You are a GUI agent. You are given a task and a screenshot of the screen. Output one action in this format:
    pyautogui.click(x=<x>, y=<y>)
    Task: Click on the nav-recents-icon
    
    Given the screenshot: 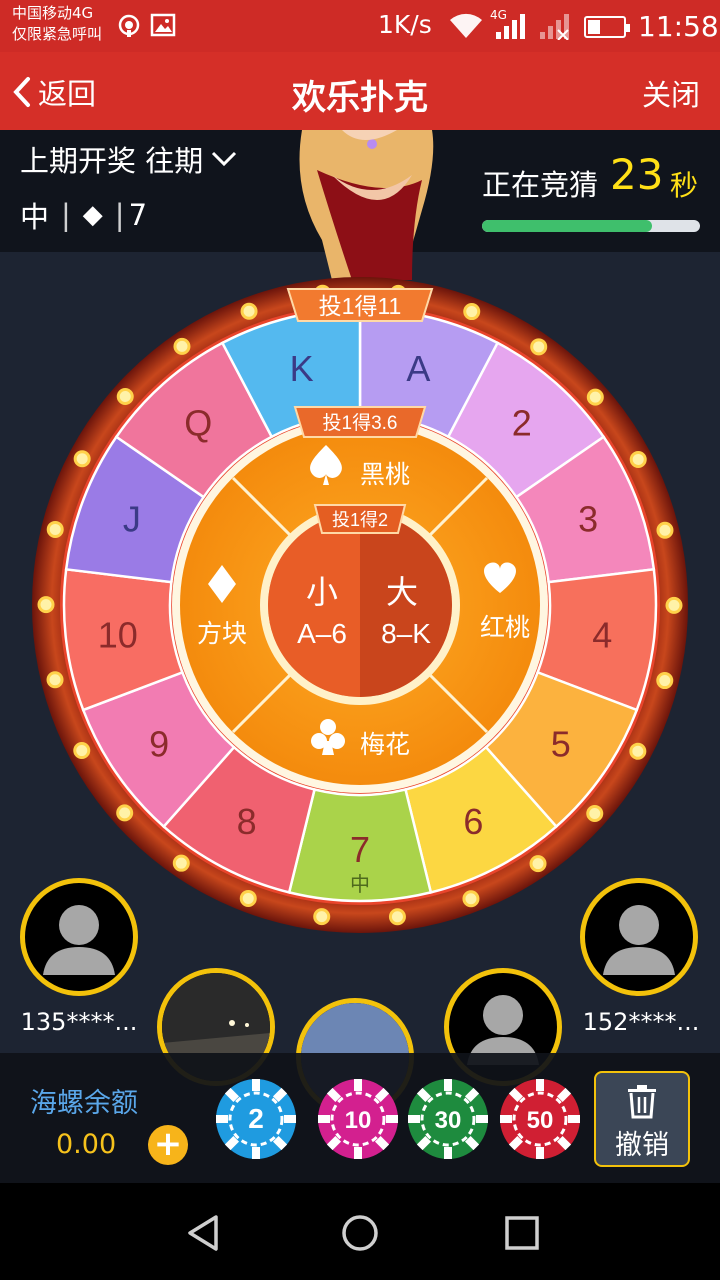 What is the action you would take?
    pyautogui.click(x=522, y=1233)
    